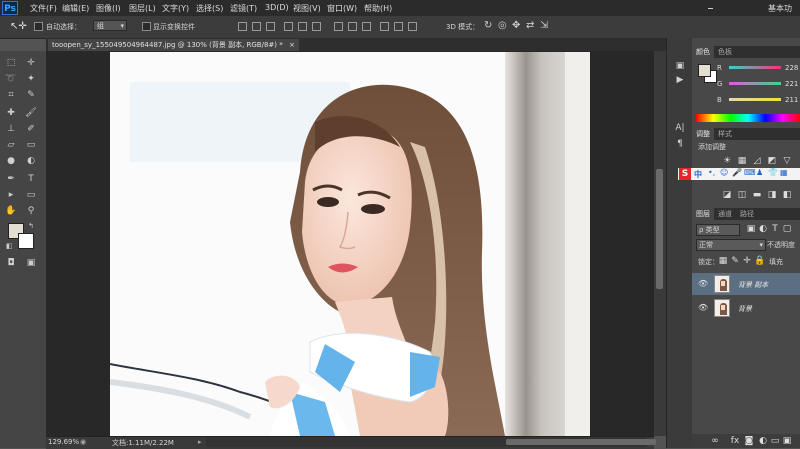 Image resolution: width=800 pixels, height=449 pixels. I want to click on ime-user-icon: ♟, so click(759, 172).